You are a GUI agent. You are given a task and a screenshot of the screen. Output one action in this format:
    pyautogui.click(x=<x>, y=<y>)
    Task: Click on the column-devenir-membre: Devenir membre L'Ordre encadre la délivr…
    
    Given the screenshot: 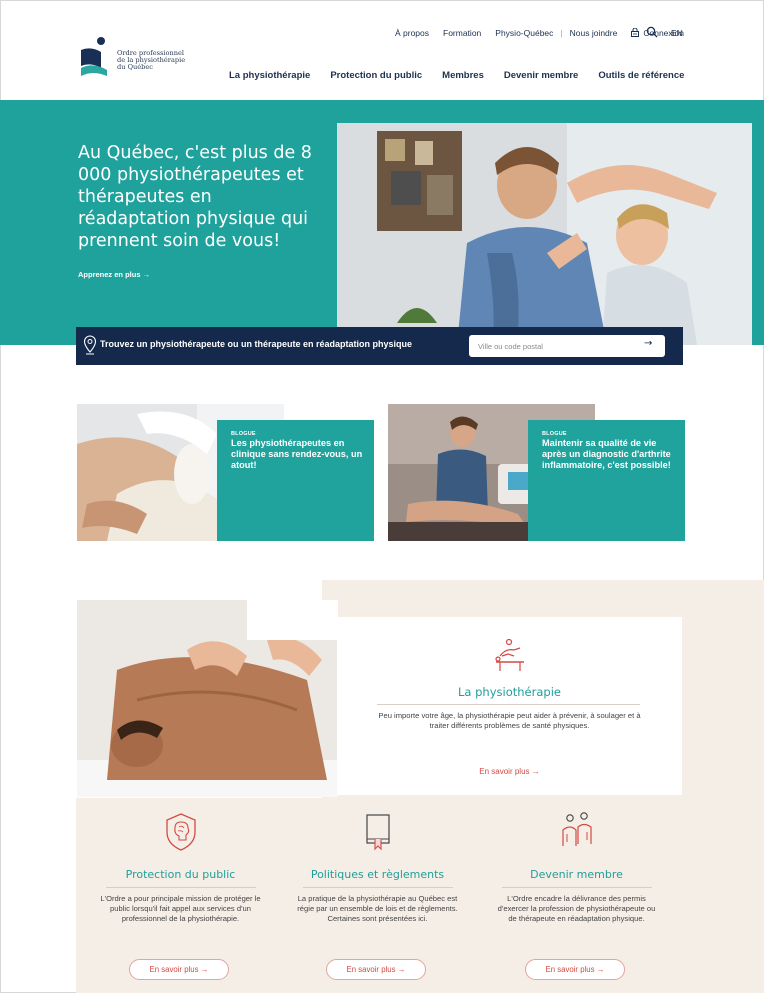 What is the action you would take?
    pyautogui.click(x=576, y=896)
    